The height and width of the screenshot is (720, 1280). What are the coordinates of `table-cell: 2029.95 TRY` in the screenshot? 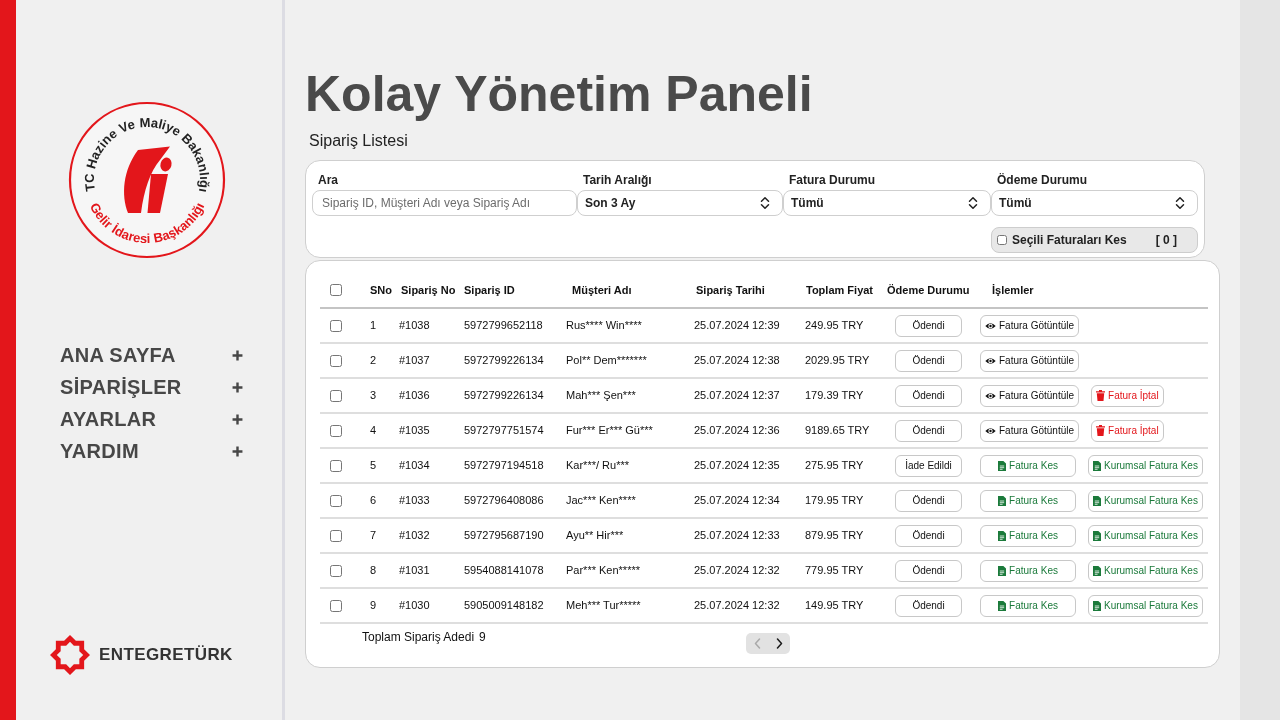 It's located at (841, 360).